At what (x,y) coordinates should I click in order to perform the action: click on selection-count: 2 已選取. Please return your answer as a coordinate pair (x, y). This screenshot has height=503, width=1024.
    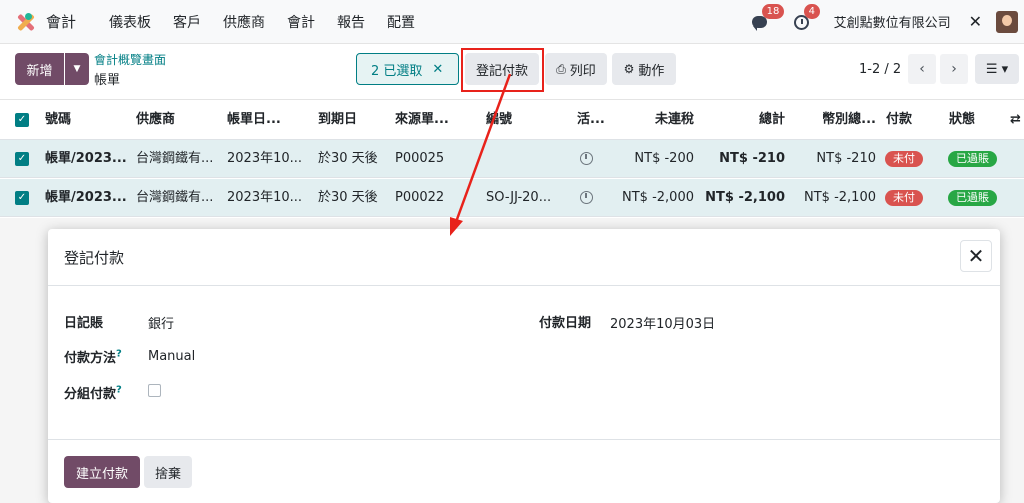
    Looking at the image, I should click on (397, 71).